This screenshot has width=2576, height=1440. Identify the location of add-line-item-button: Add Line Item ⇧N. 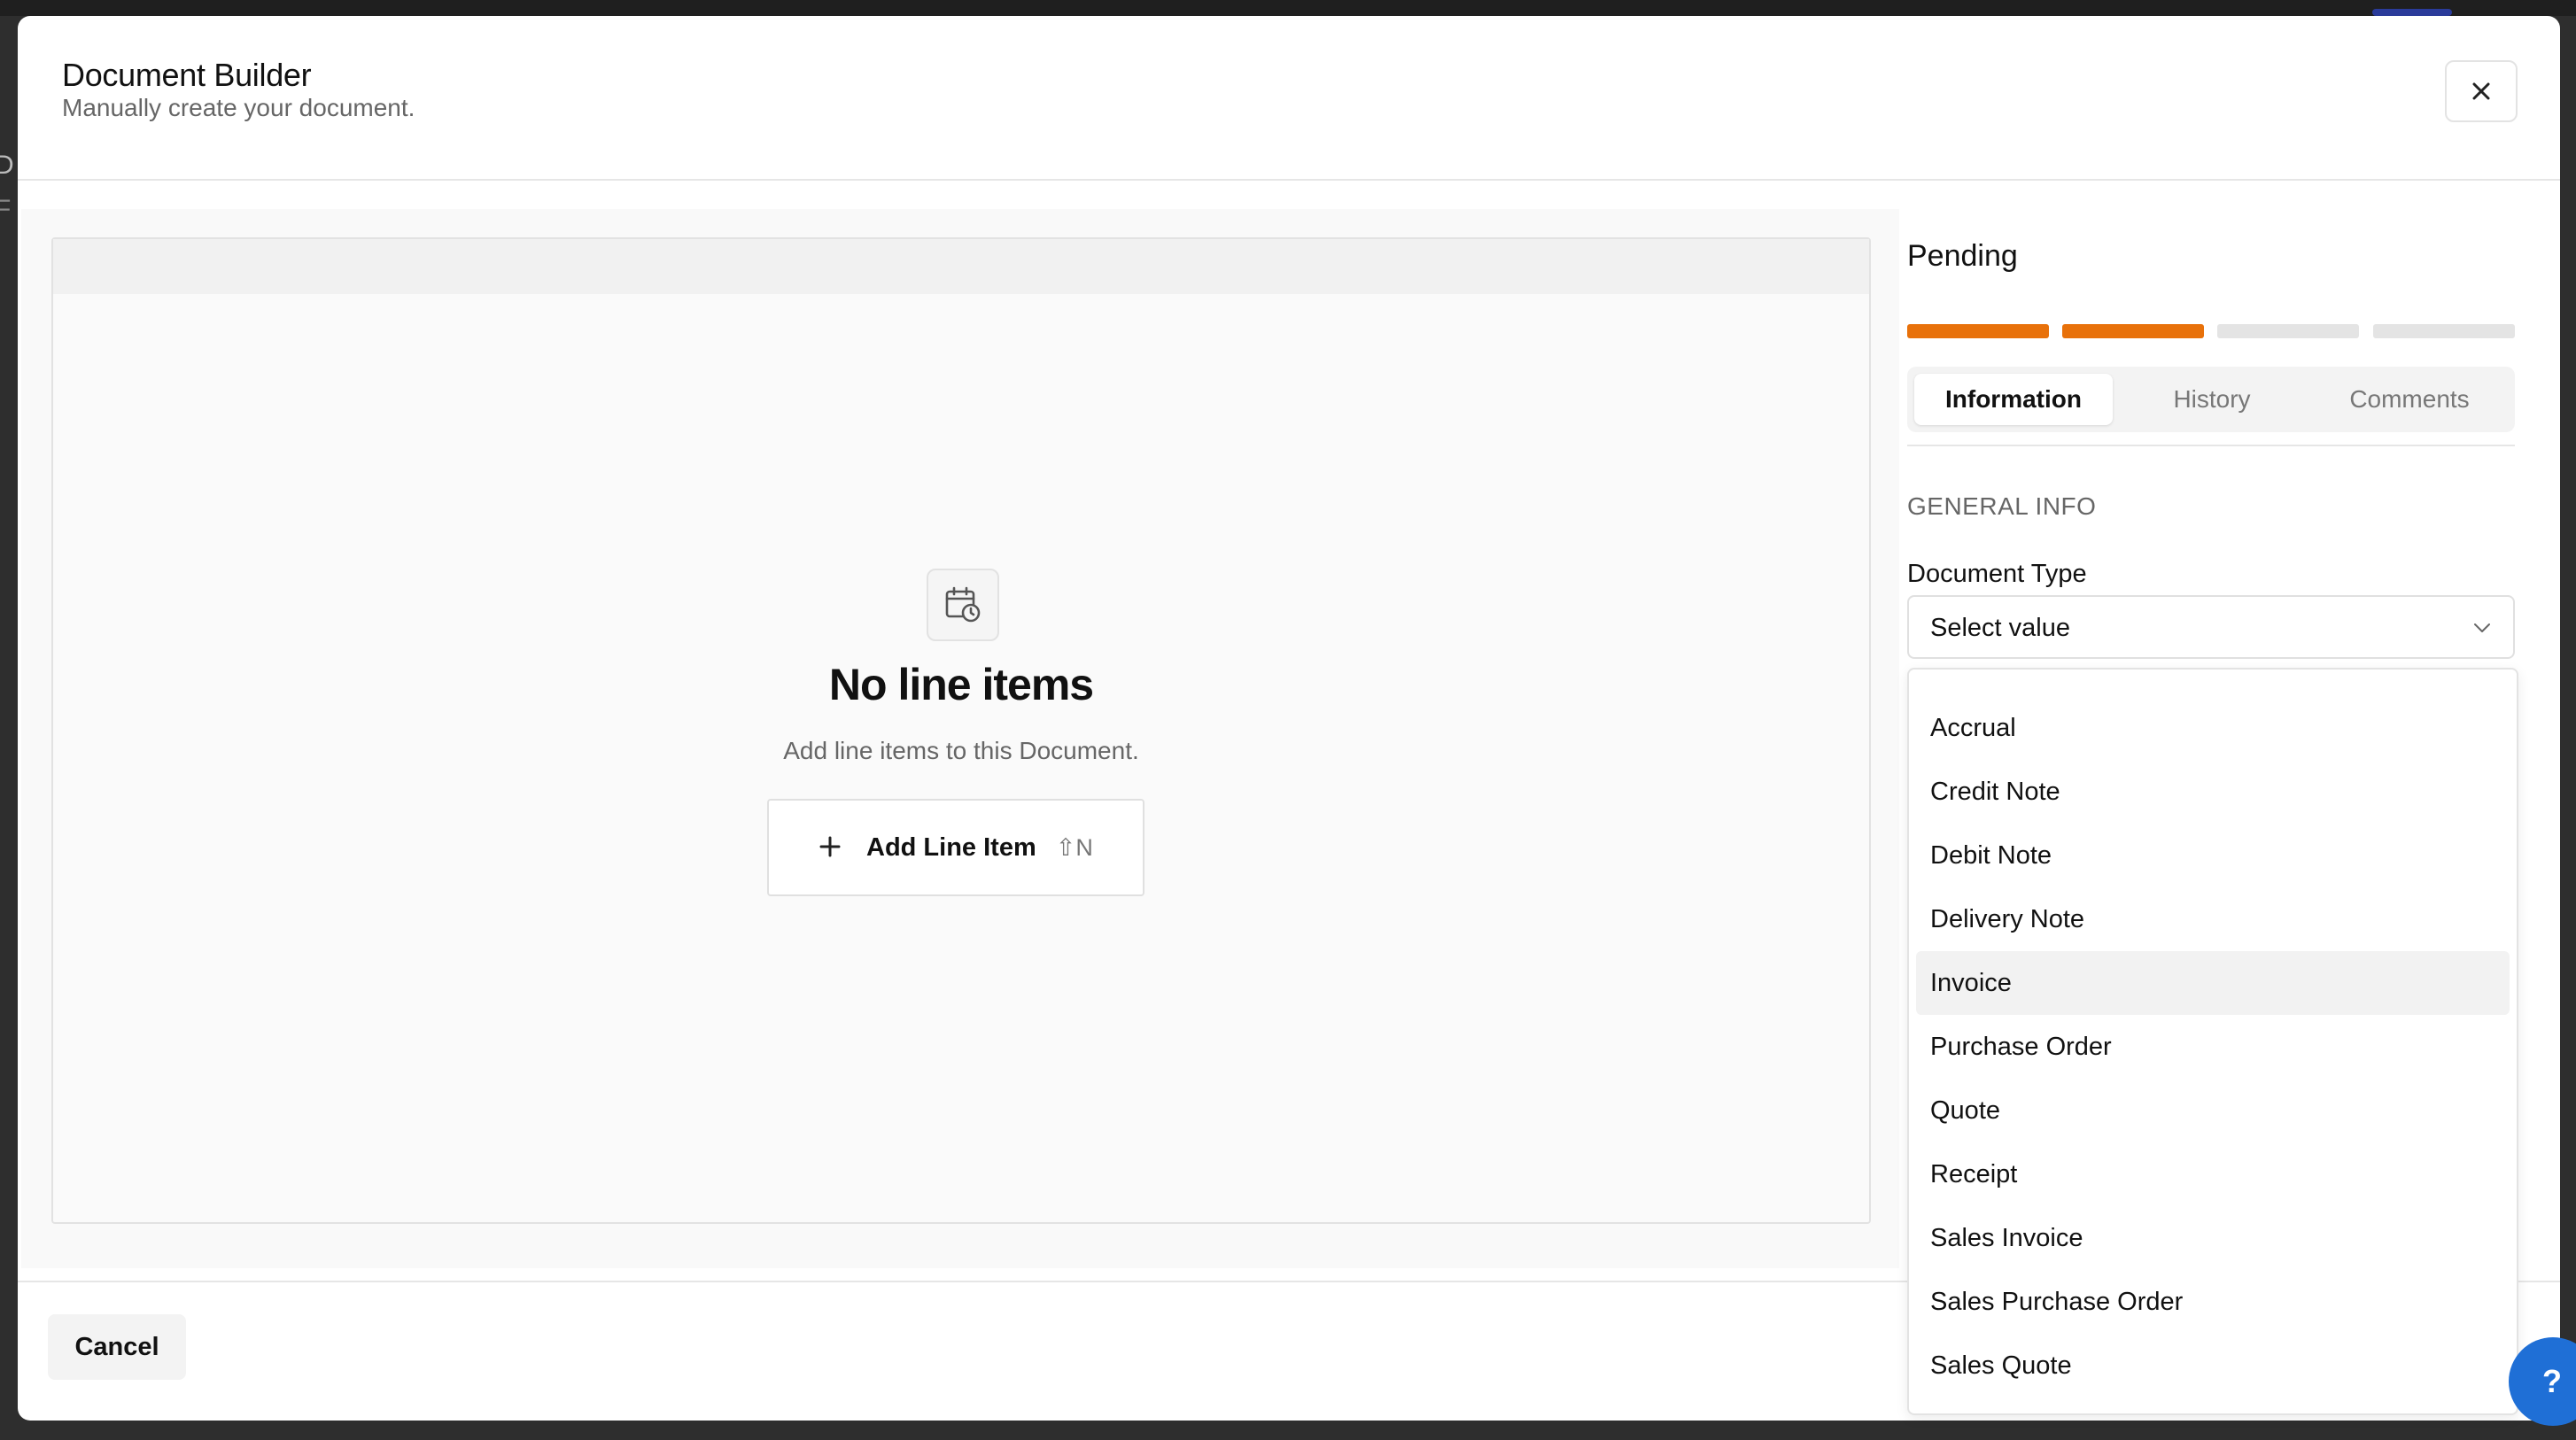
(955, 847).